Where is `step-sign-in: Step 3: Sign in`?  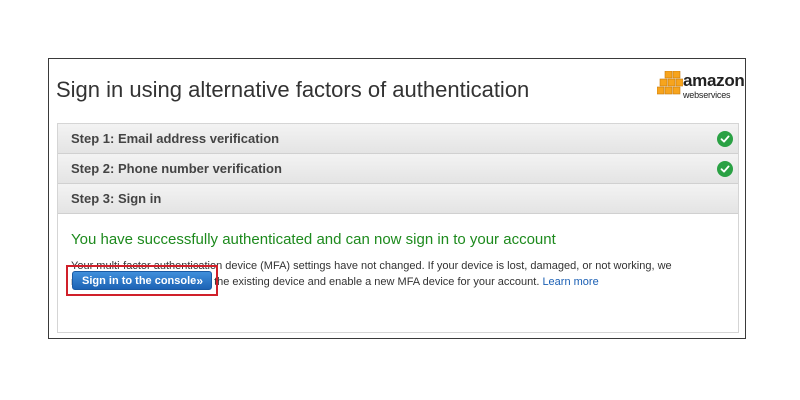
step-sign-in: Step 3: Sign in is located at coordinates (398, 199).